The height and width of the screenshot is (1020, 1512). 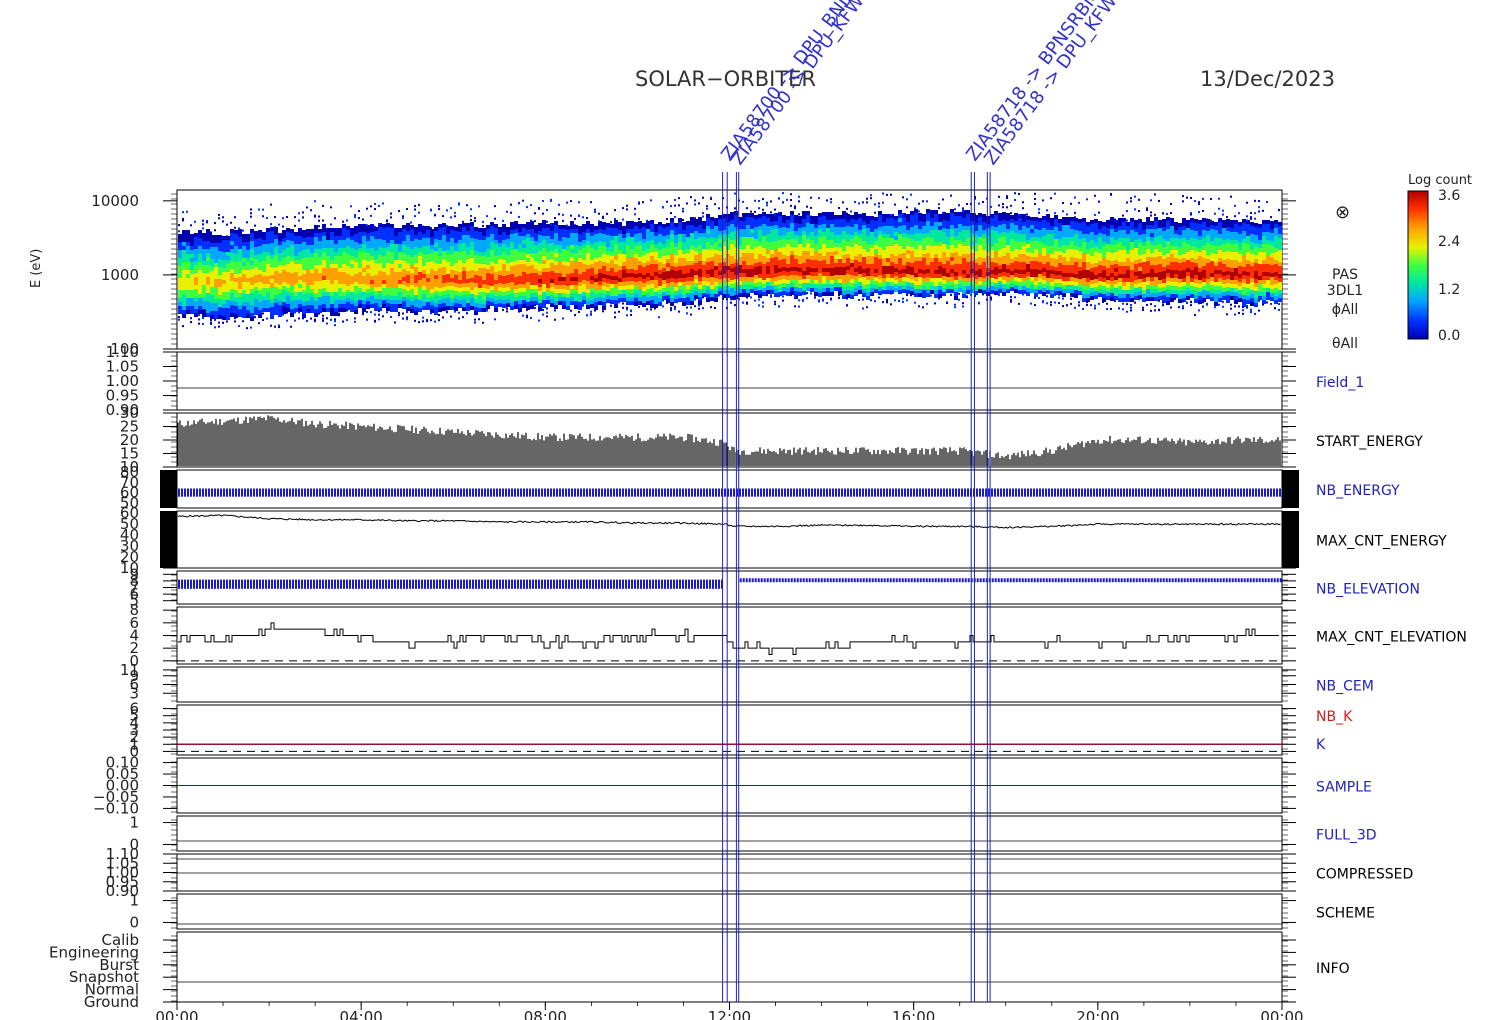 I want to click on ytick-full-3d-0: 1, so click(x=134, y=823).